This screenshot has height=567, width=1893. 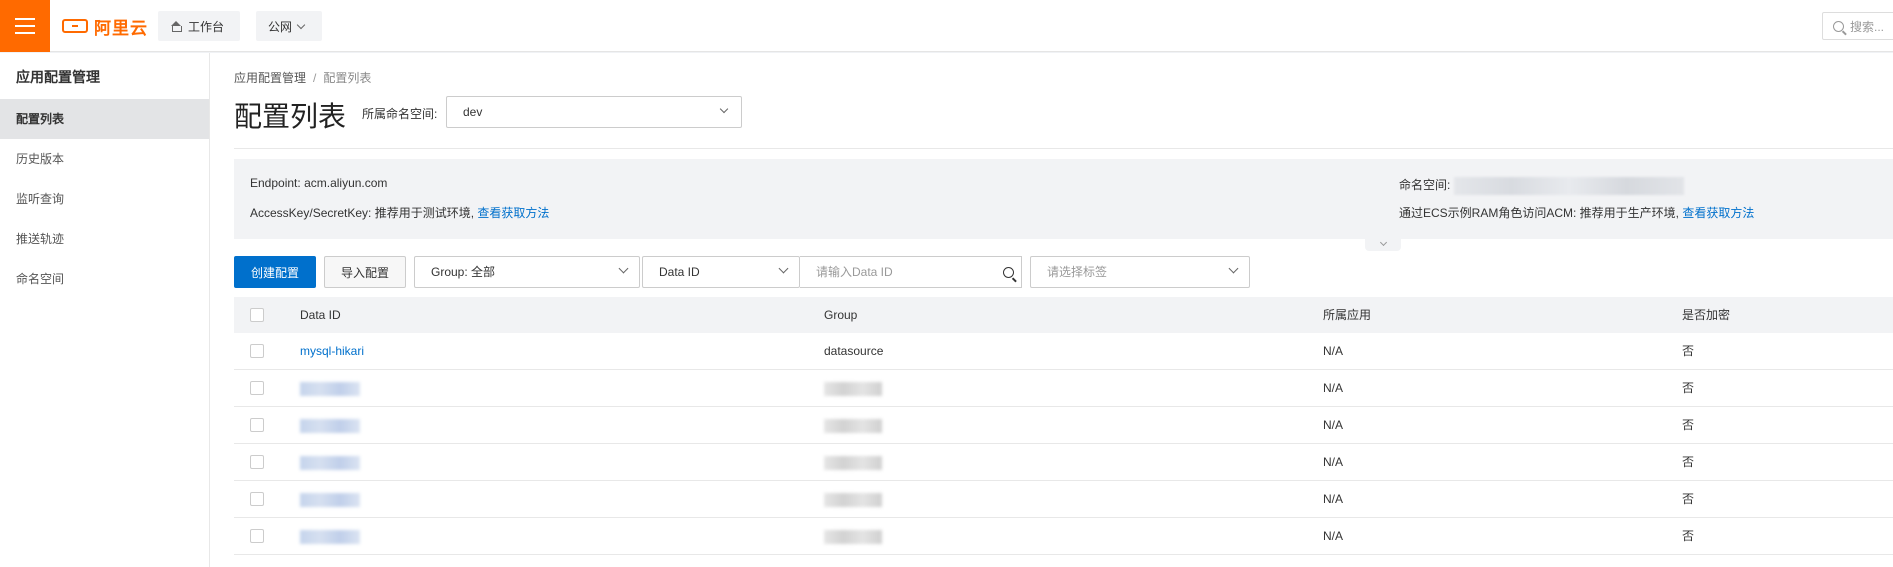 What do you see at coordinates (1539, 213) in the screenshot?
I see `ecs-text: 通过ECS示例RAM角色访问ACM: 推荐用于生产环境,` at bounding box center [1539, 213].